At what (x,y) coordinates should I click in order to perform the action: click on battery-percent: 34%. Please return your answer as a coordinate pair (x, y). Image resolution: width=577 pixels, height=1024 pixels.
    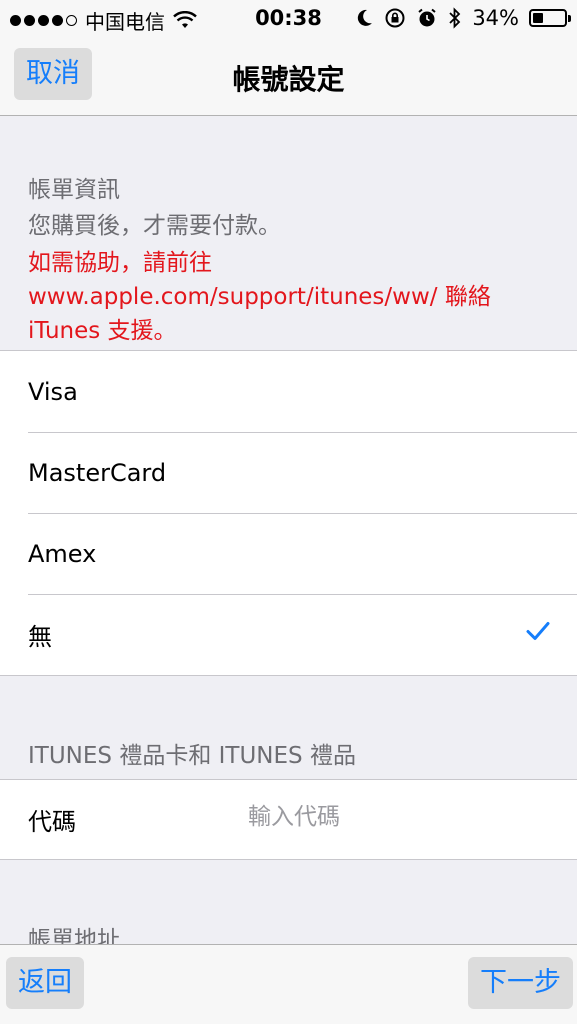
    Looking at the image, I should click on (495, 18).